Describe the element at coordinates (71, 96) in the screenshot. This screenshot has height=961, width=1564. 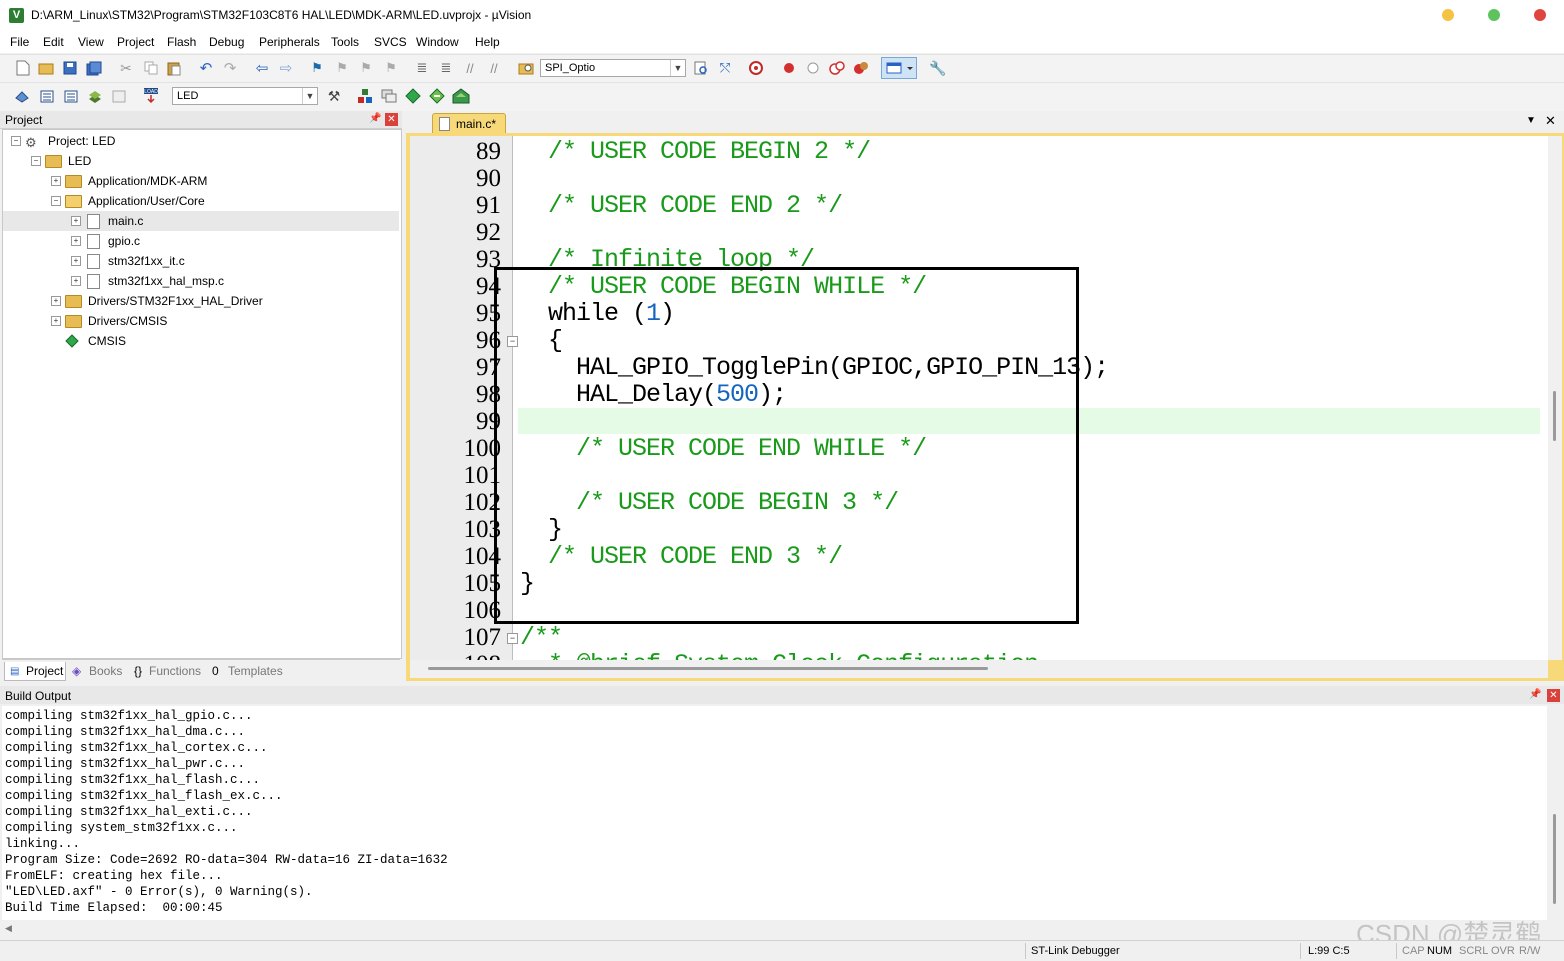
I see `rebuild-icon` at that location.